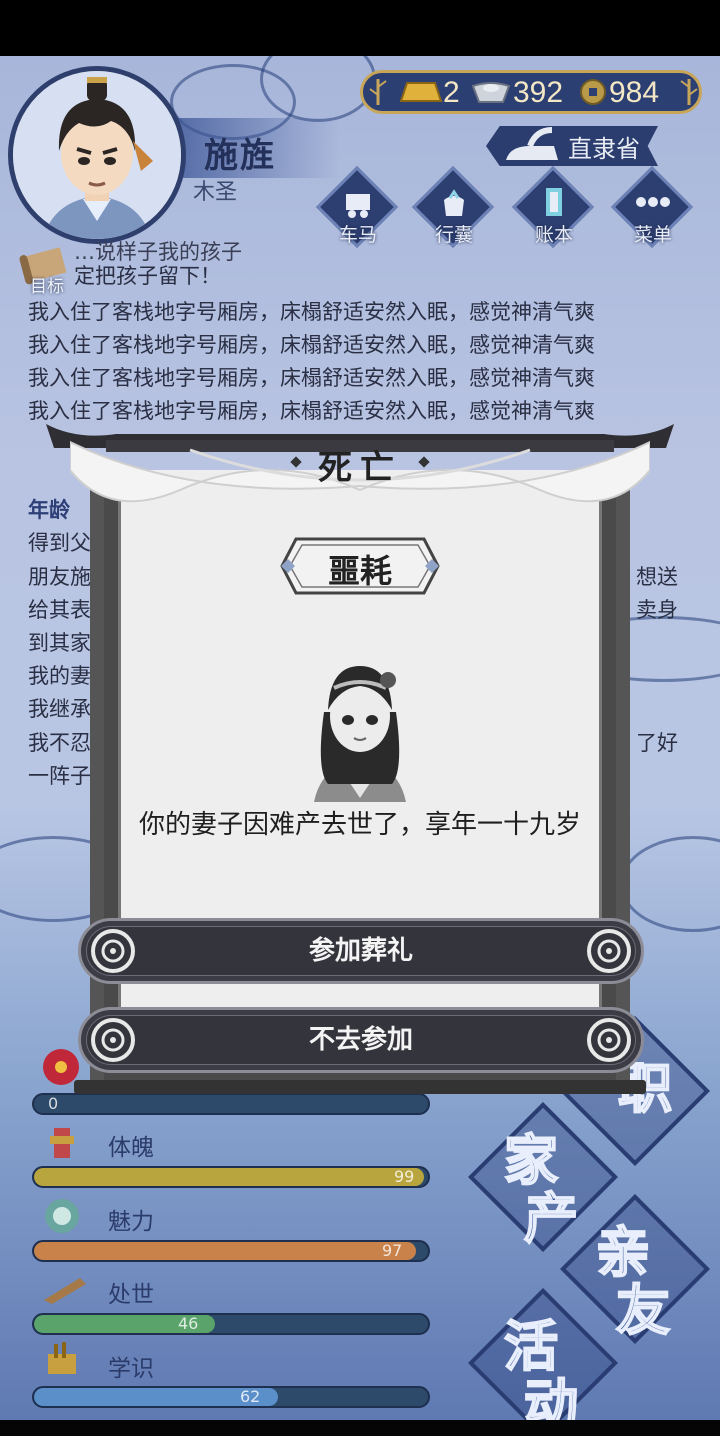 Image resolution: width=720 pixels, height=1436 pixels. Describe the element at coordinates (62, 1143) in the screenshot. I see `physique-icon` at that location.